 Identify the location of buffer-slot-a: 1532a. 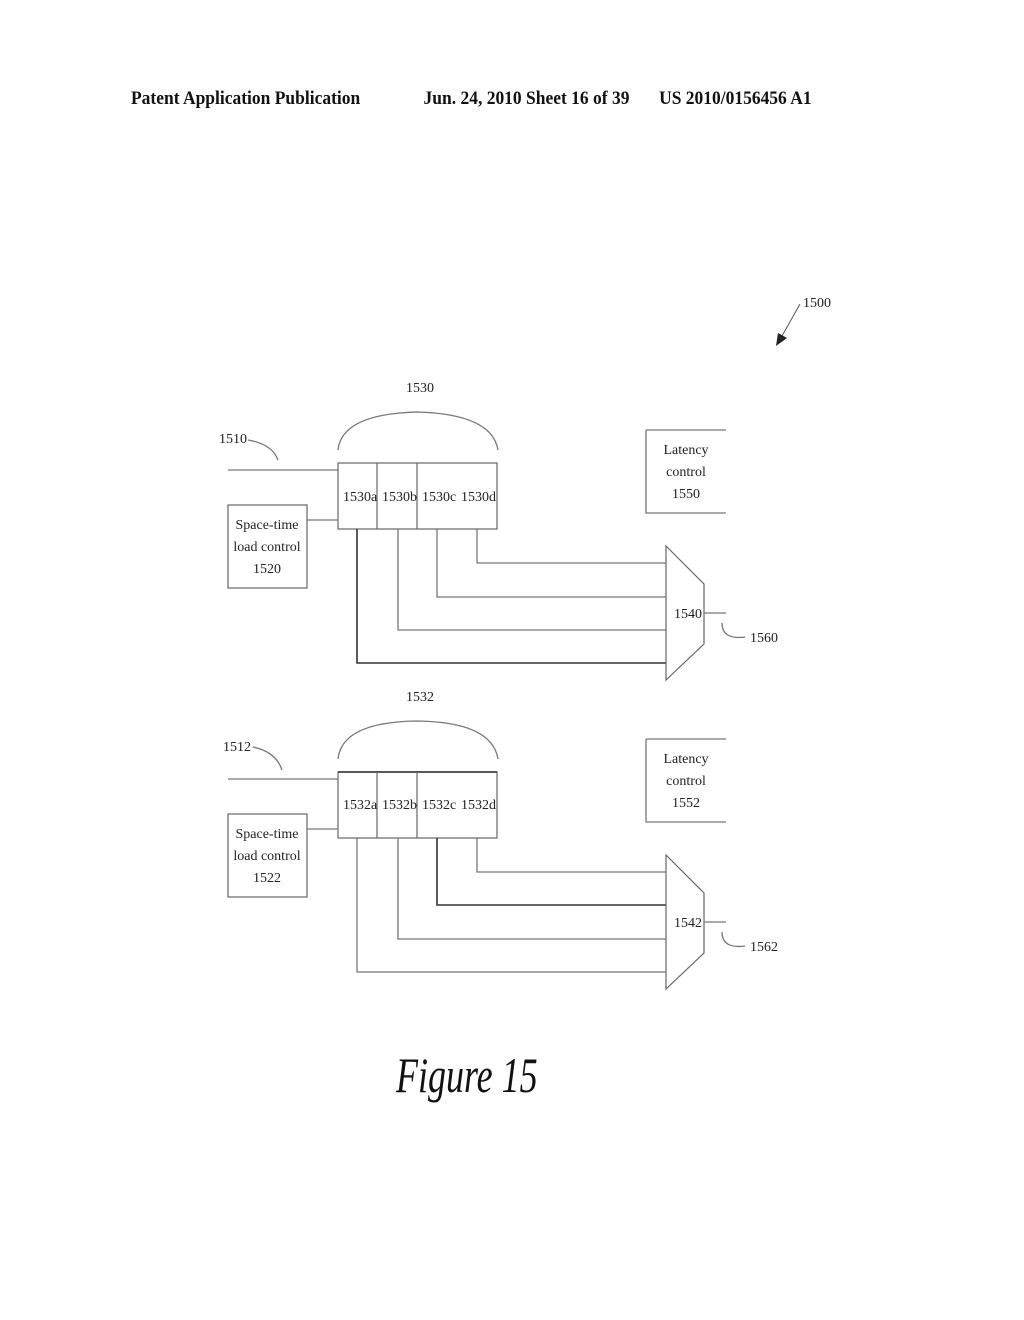
(360, 805).